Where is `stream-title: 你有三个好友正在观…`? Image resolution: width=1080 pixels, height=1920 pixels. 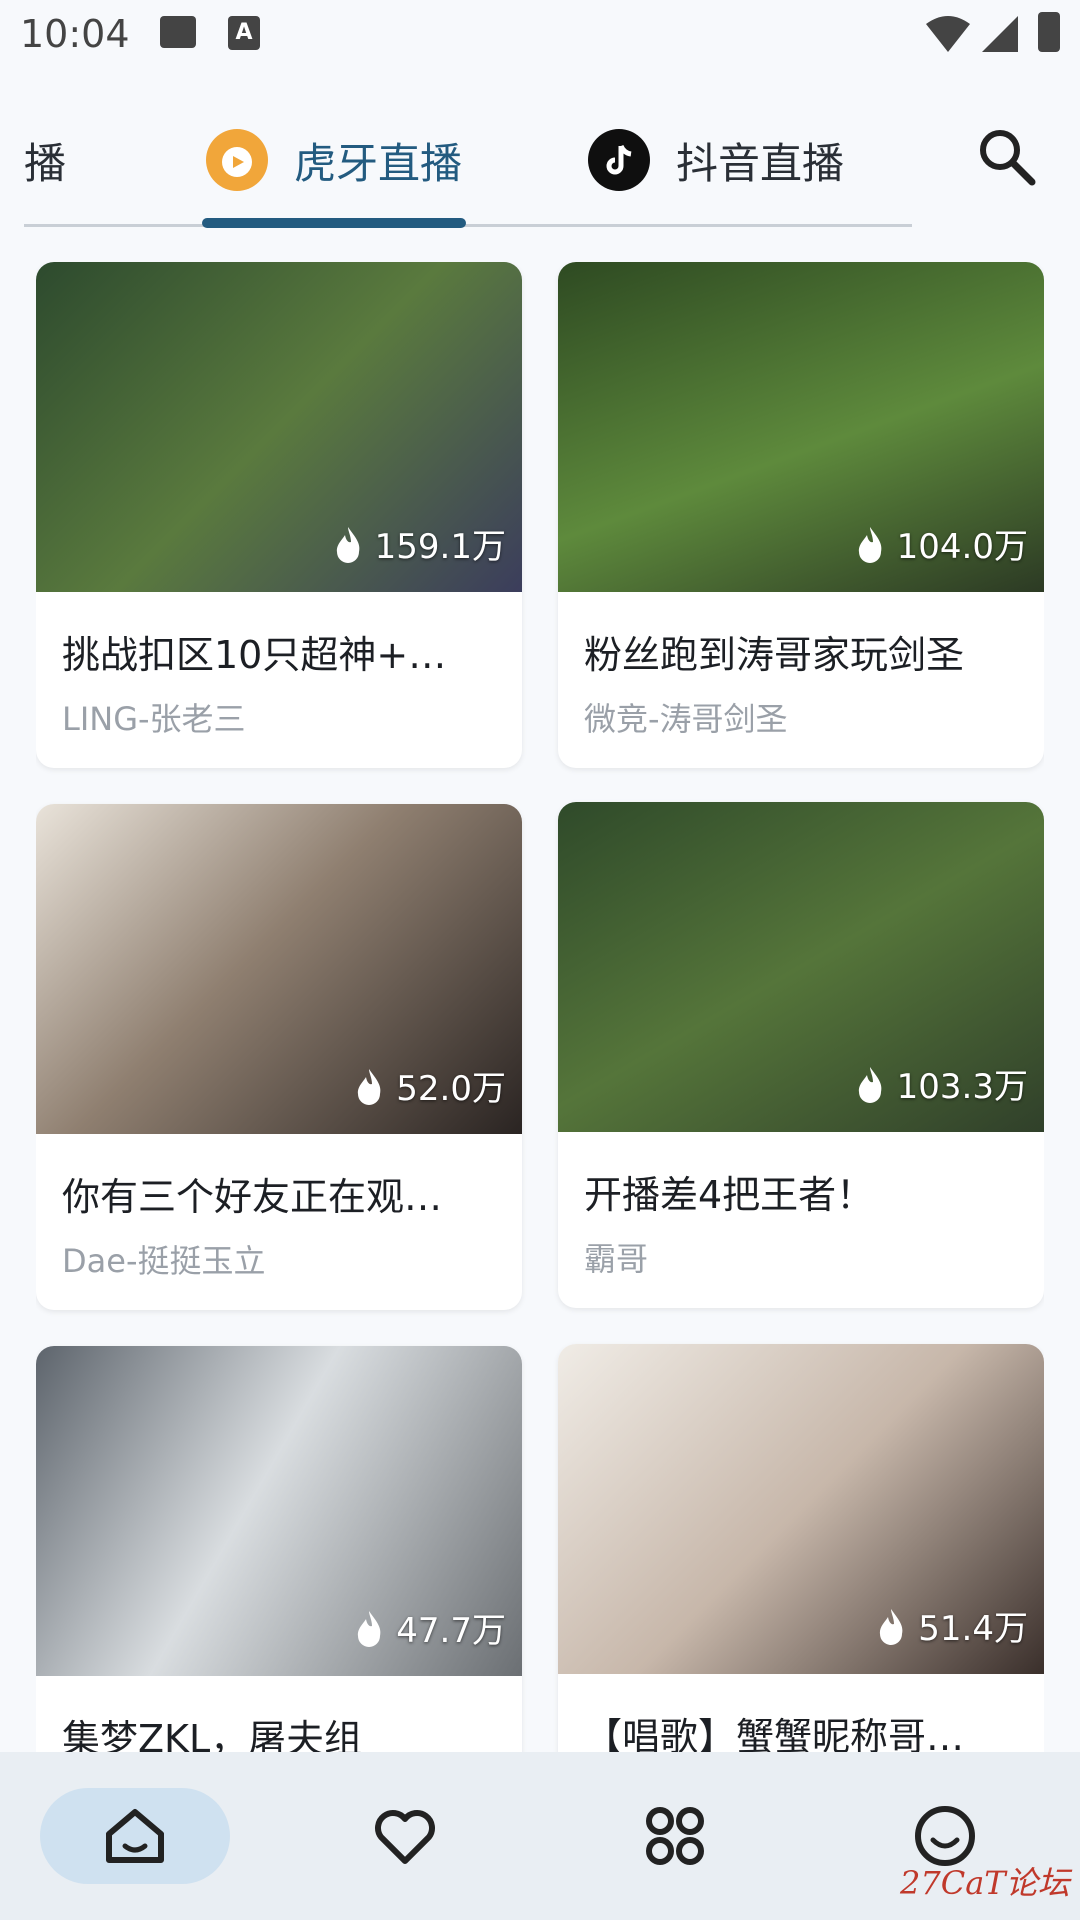
stream-title: 你有三个好友正在观… is located at coordinates (252, 1197).